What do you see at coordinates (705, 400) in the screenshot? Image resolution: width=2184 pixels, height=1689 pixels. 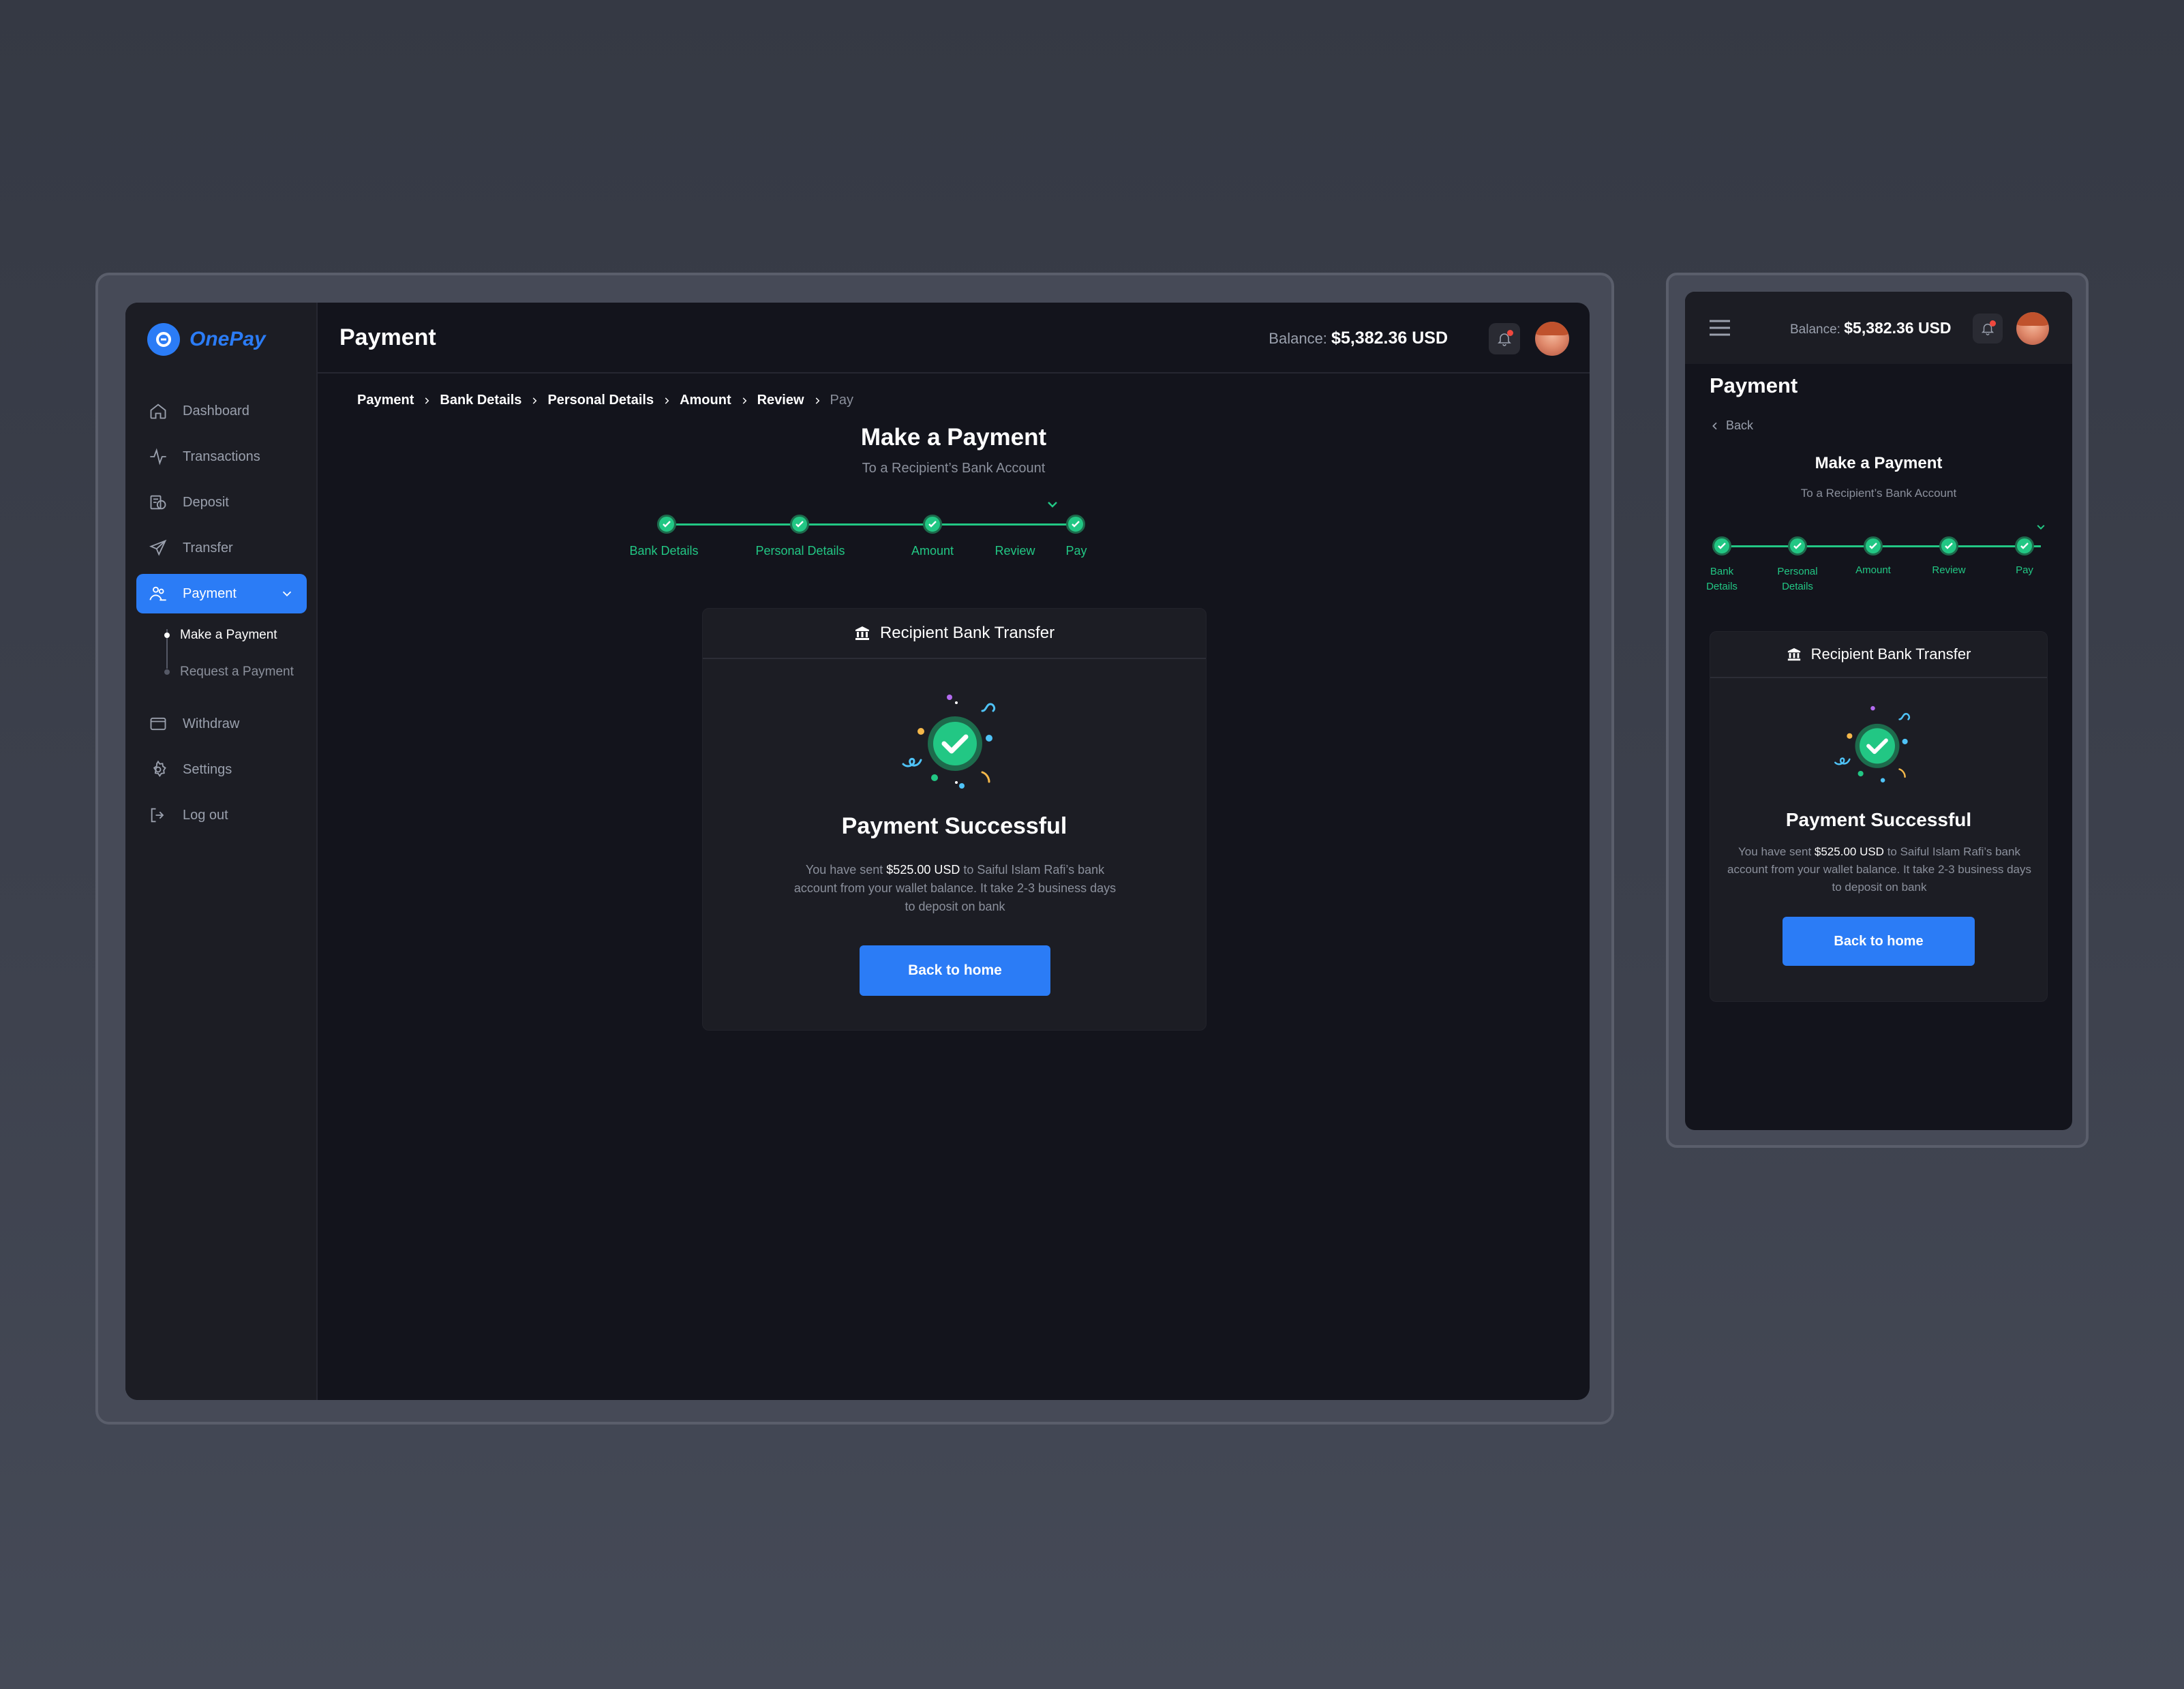 I see `breadcrumb-item: Amount` at bounding box center [705, 400].